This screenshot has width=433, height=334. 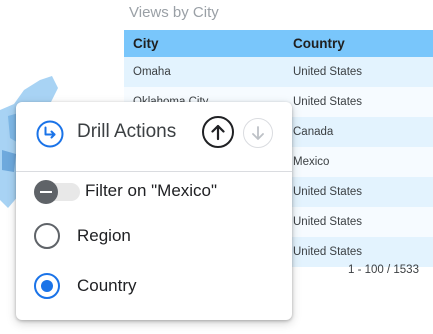 What do you see at coordinates (47, 236) in the screenshot?
I see `radio-button` at bounding box center [47, 236].